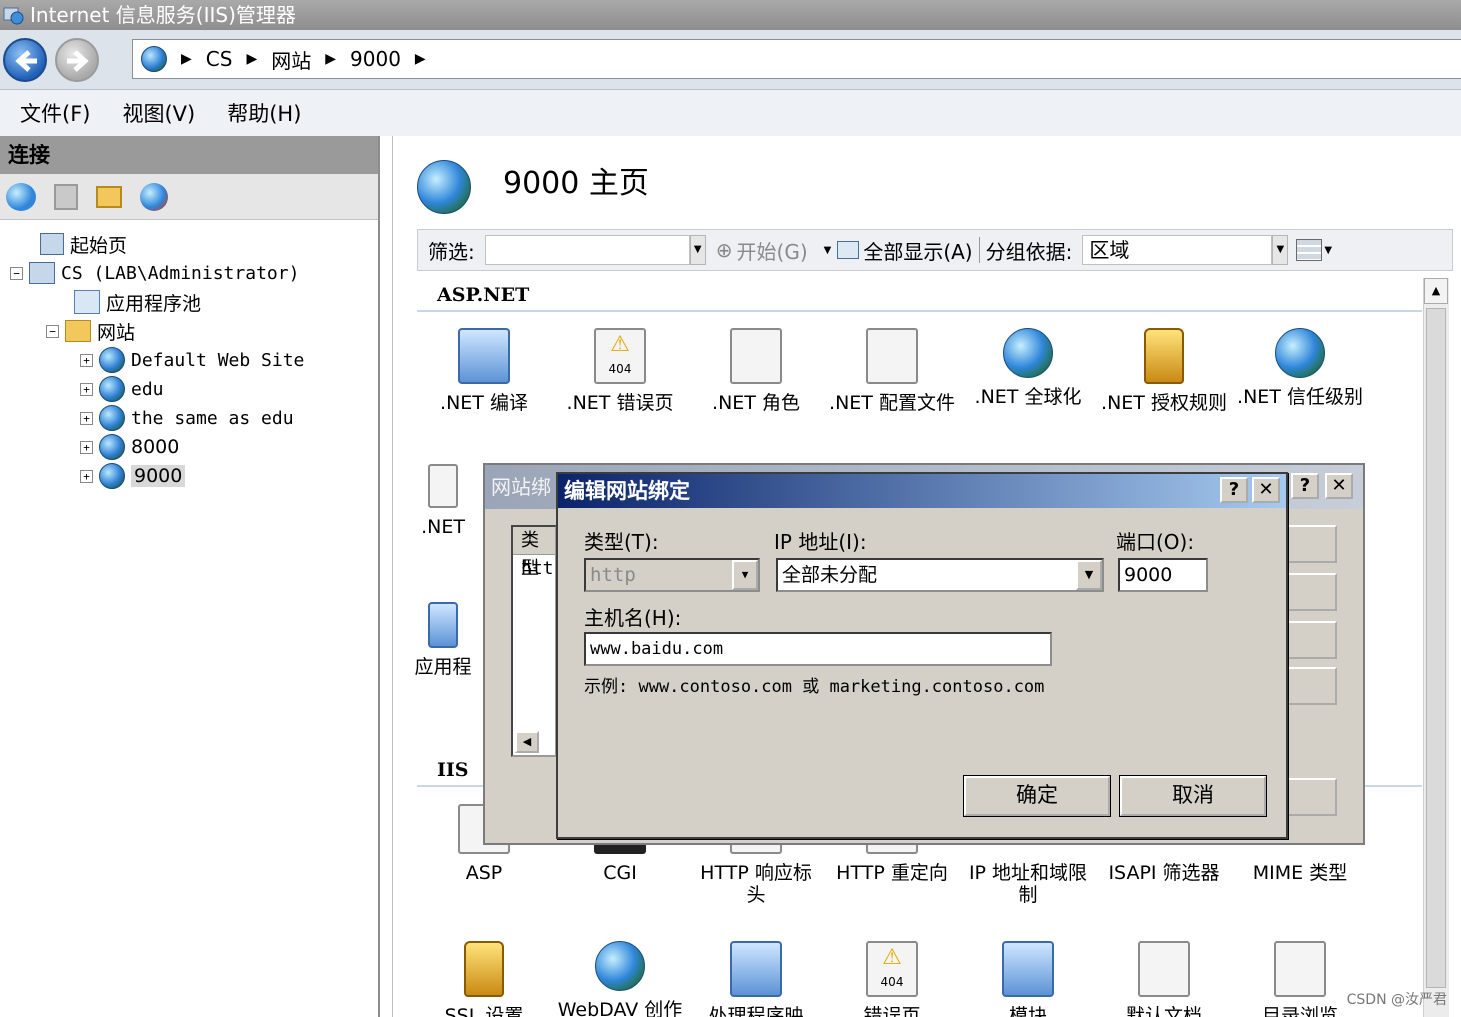 This screenshot has width=1461, height=1017. I want to click on feature-net-roles: .NET 角色, so click(756, 371).